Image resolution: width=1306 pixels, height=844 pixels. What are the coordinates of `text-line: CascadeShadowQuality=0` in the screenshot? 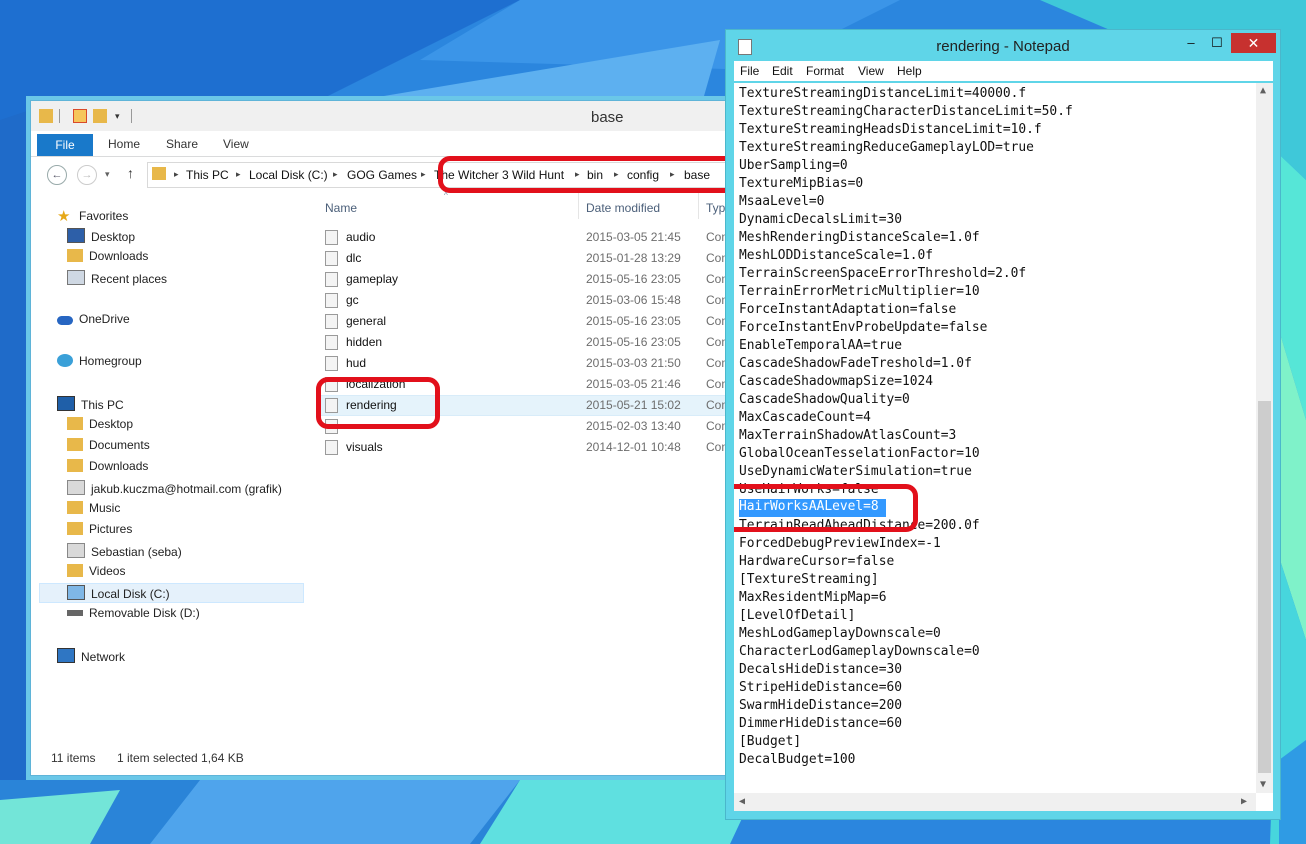 It's located at (824, 399).